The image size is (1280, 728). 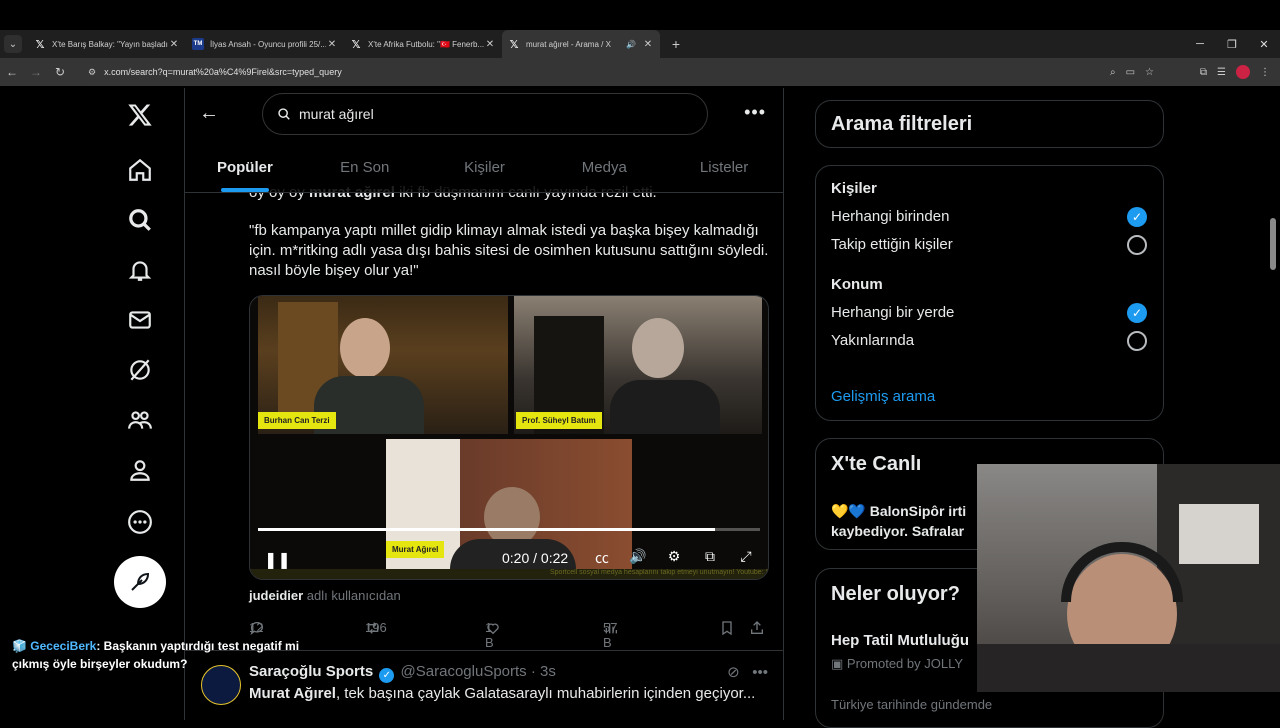 I want to click on tab-lists: Listeler, so click(x=723, y=170).